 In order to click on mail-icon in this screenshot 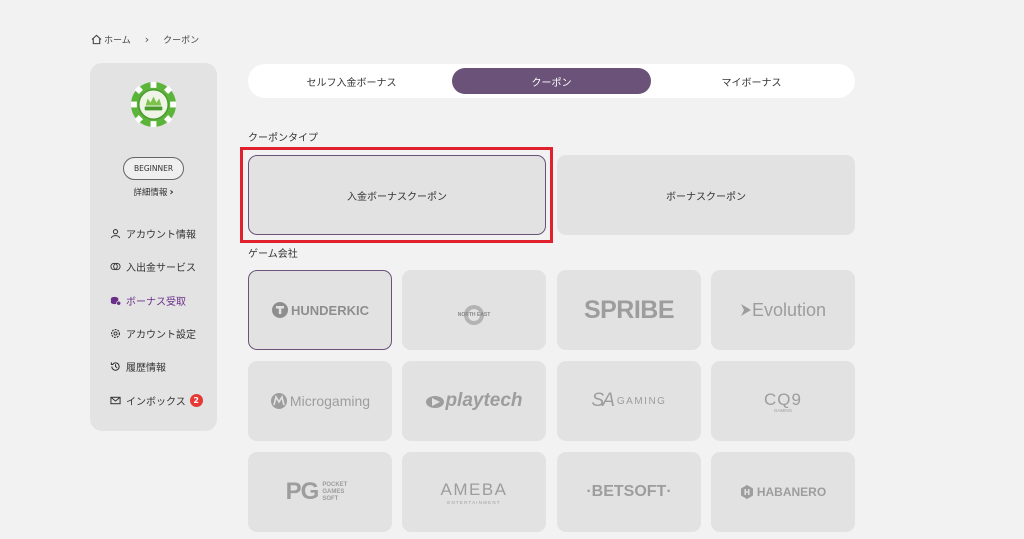, I will do `click(115, 400)`.